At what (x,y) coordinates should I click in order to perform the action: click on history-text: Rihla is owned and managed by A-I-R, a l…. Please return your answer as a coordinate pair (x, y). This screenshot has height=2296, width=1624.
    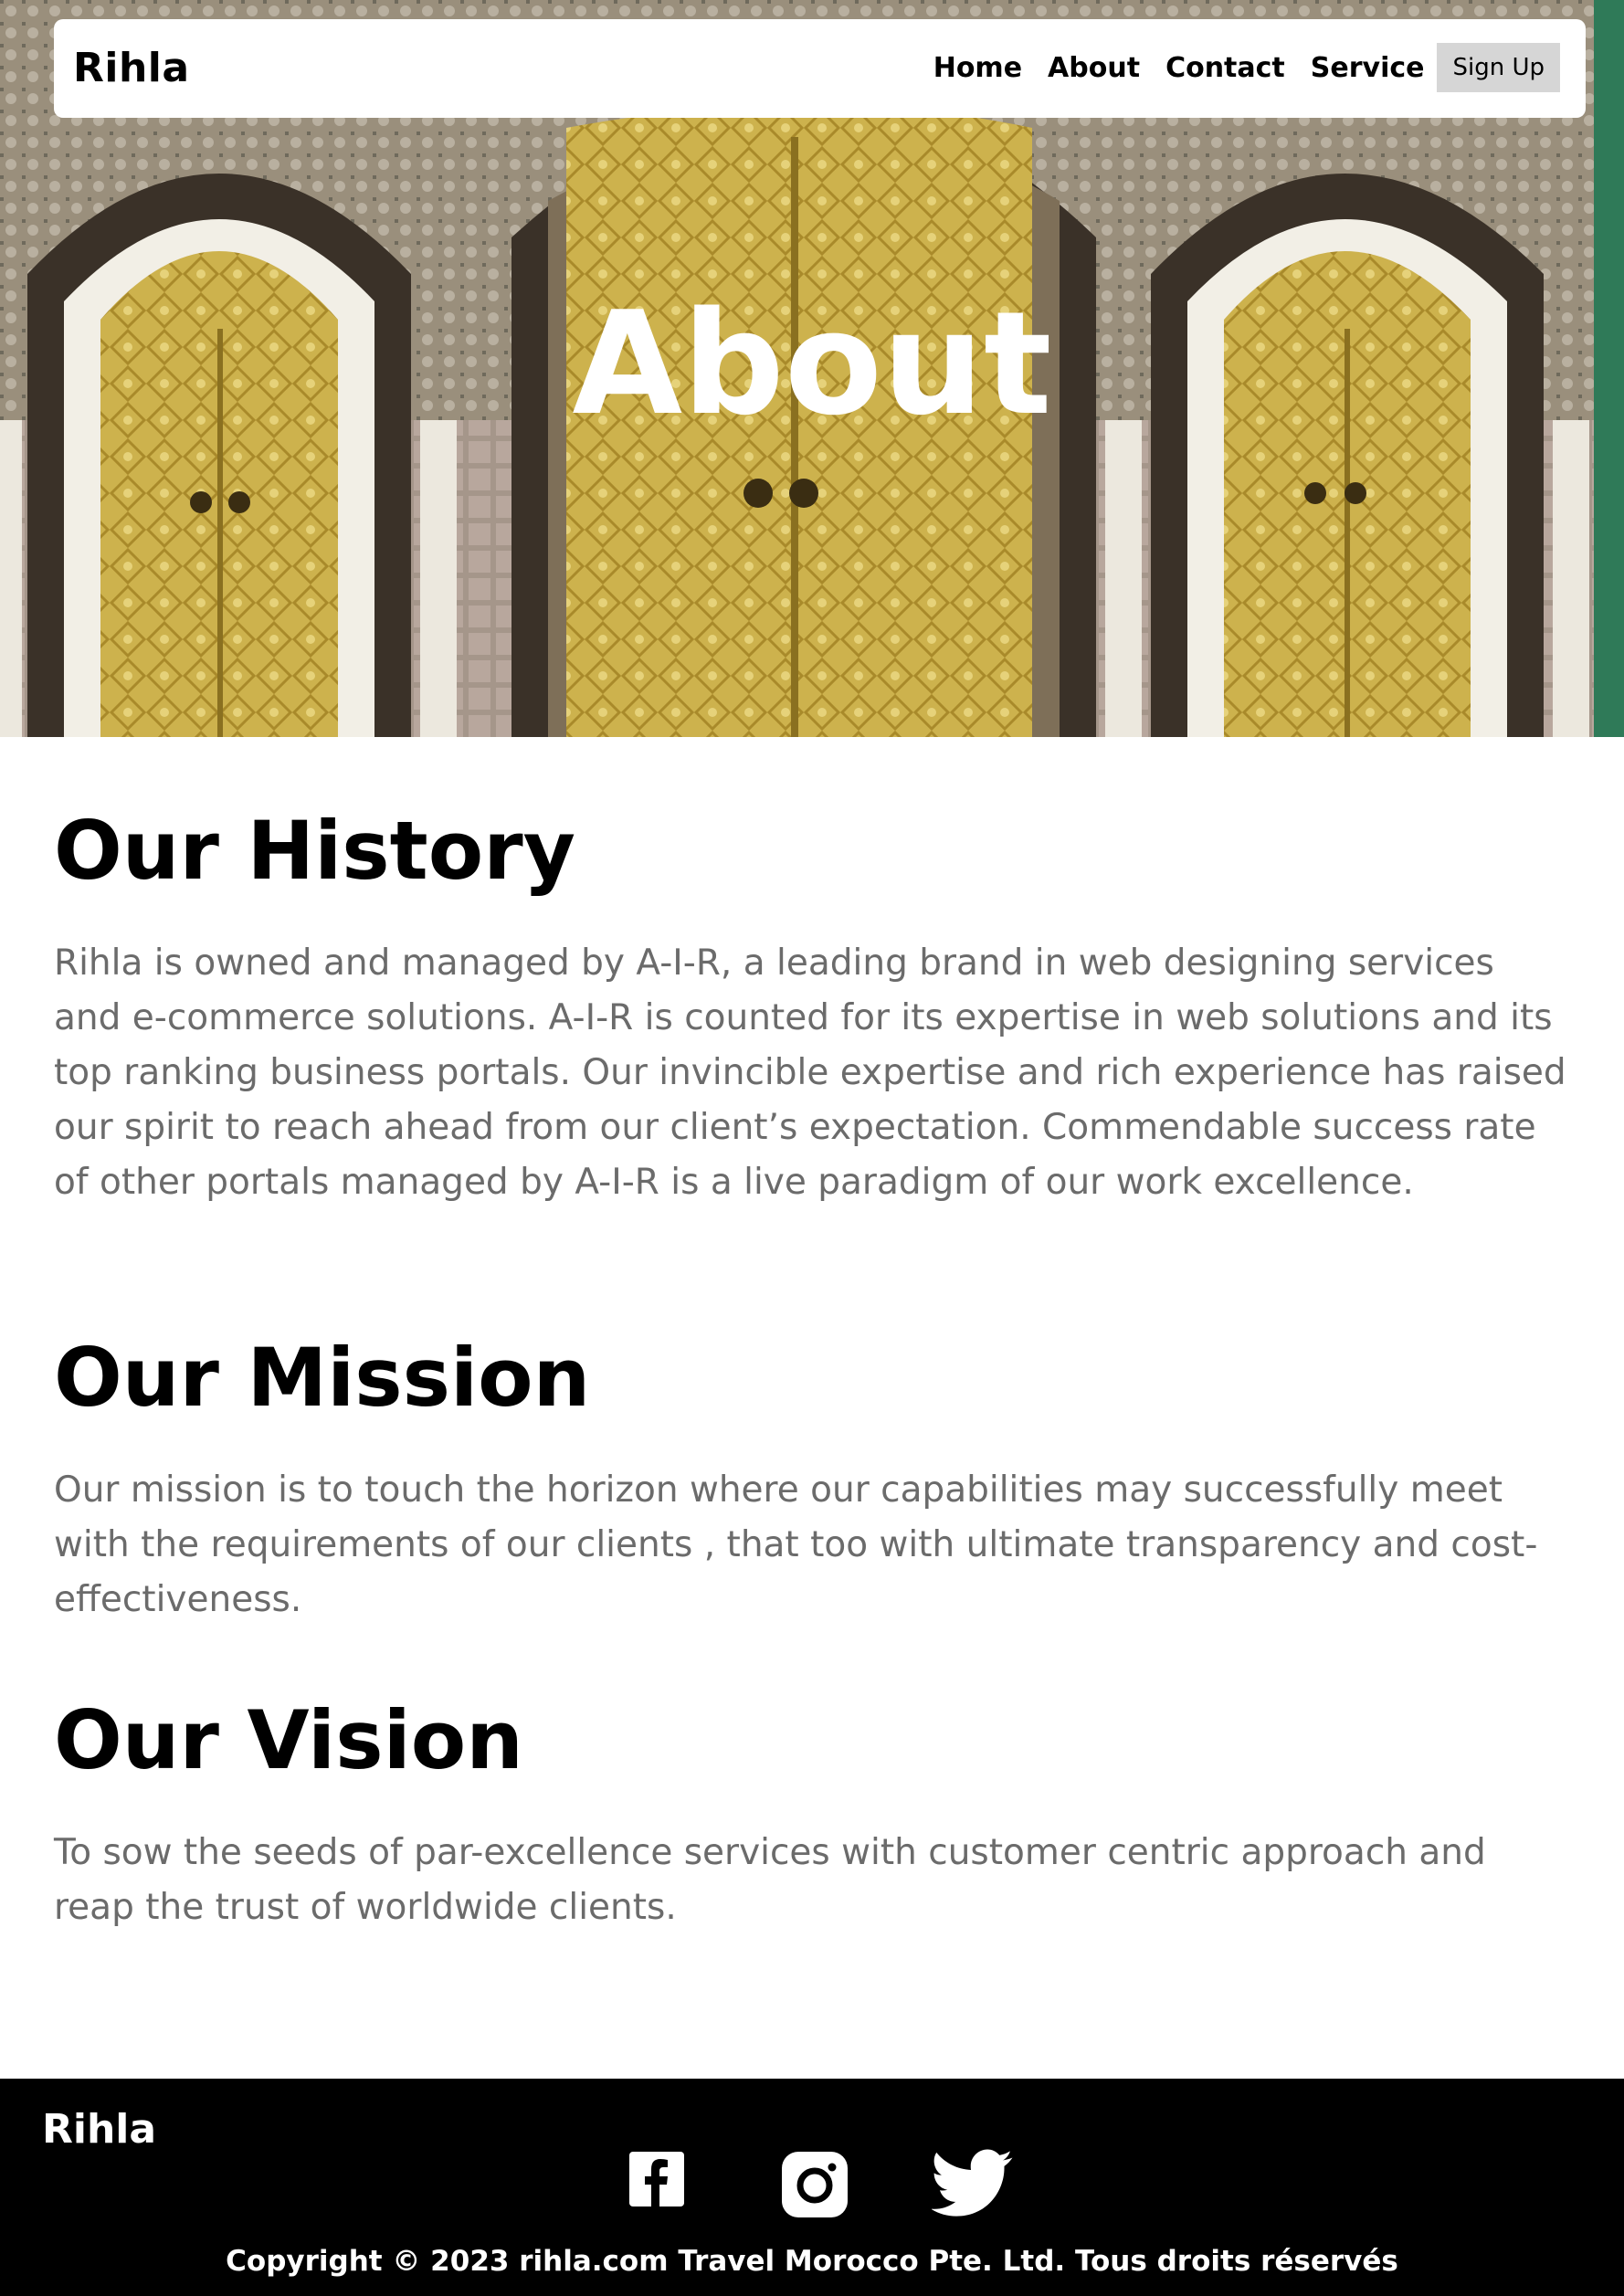
    Looking at the image, I should click on (810, 1073).